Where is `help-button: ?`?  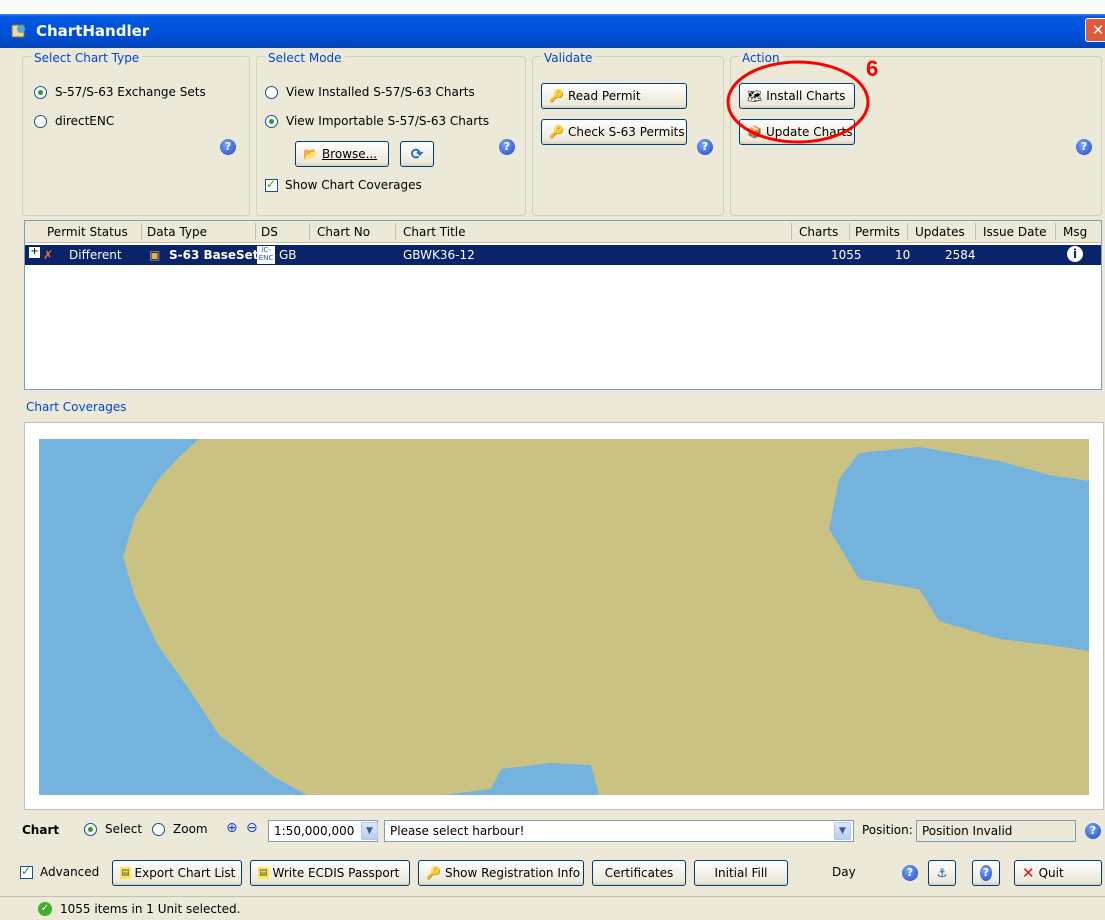
help-button: ? is located at coordinates (986, 873).